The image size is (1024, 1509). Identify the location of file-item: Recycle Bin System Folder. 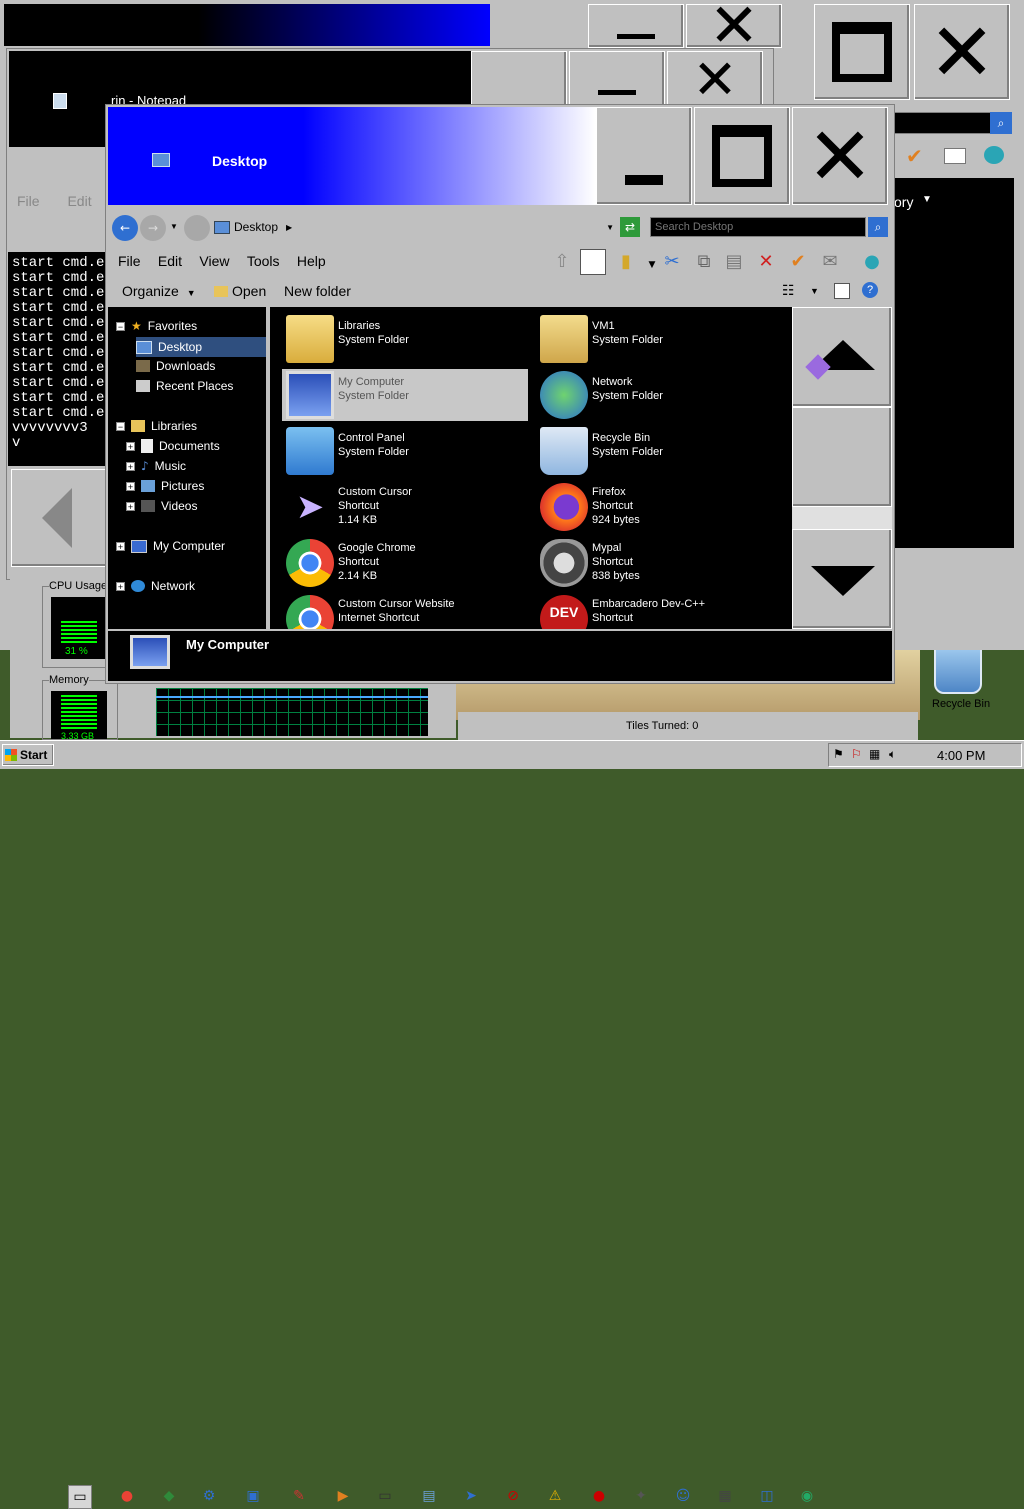
(659, 451).